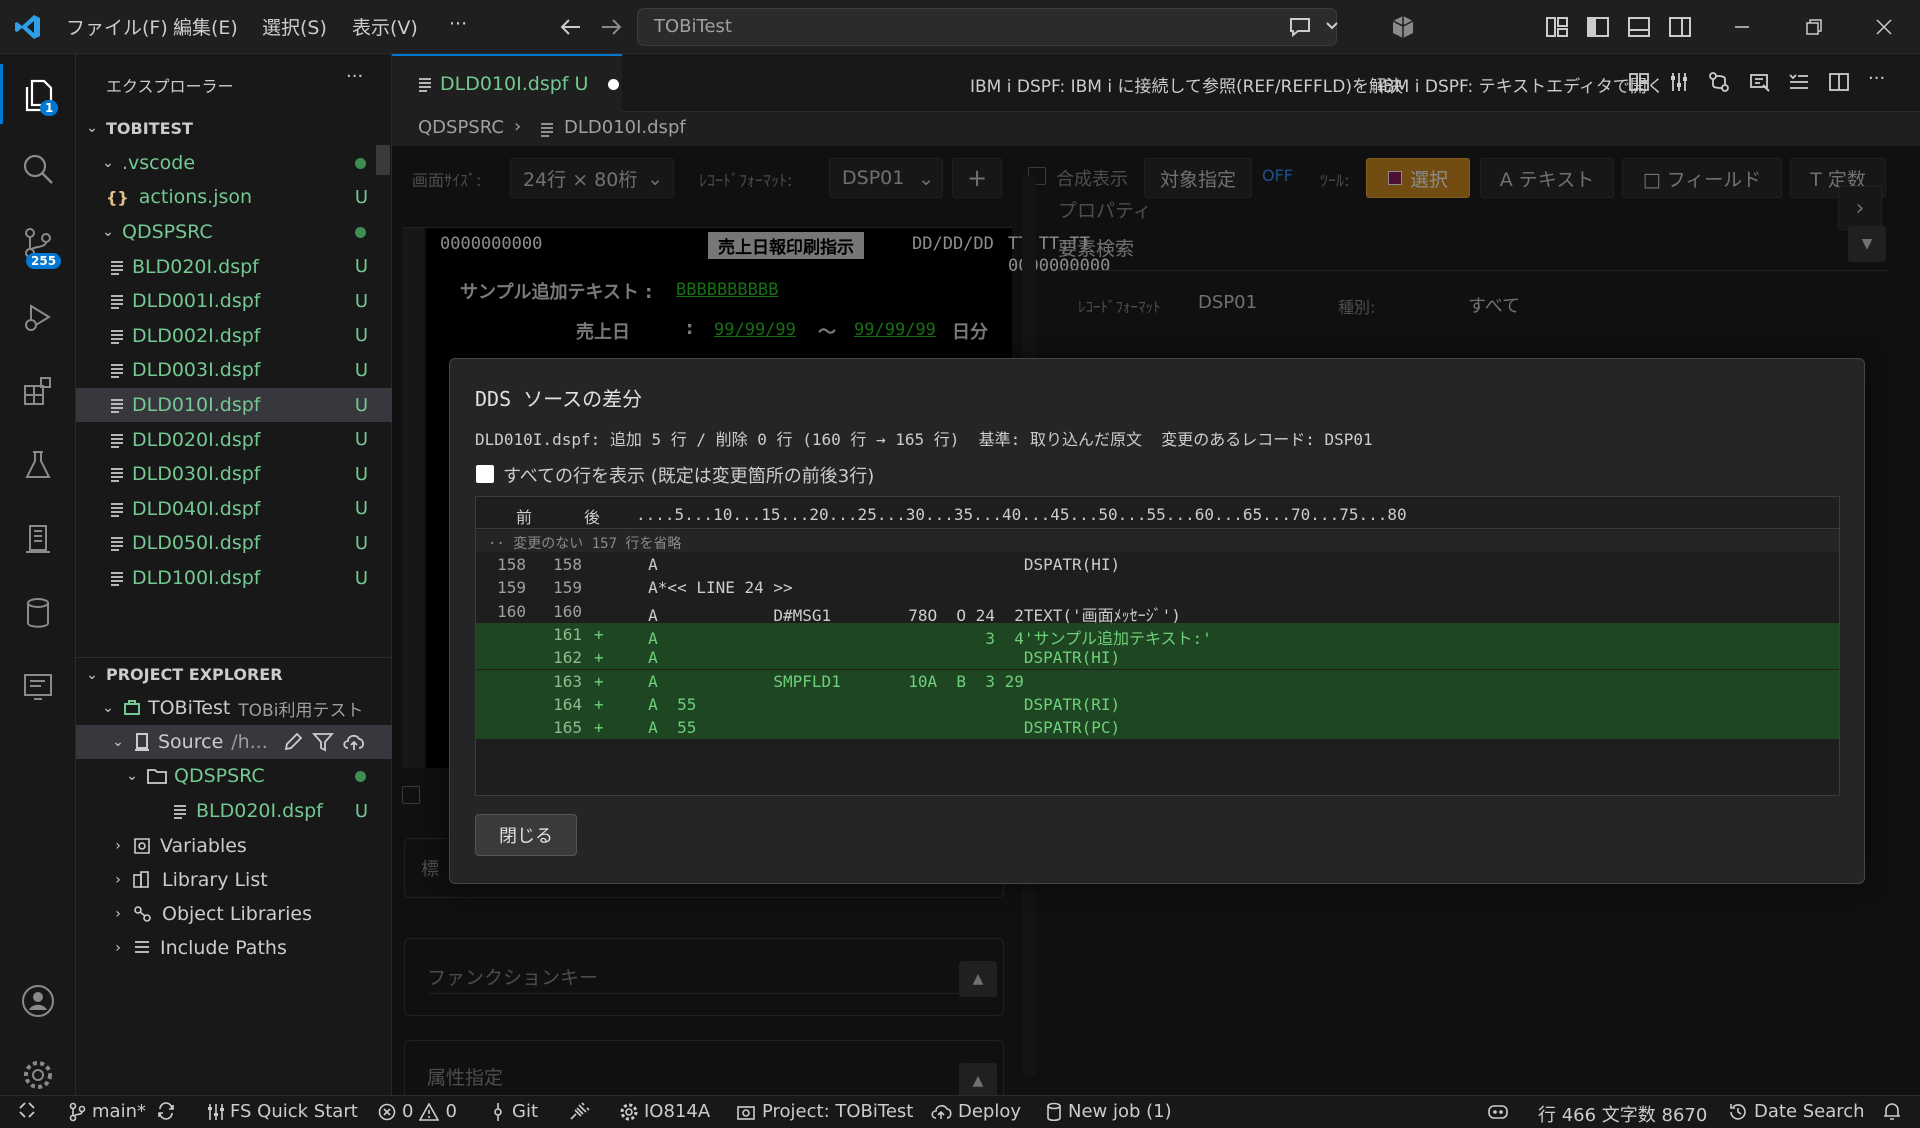  What do you see at coordinates (625, 127) in the screenshot?
I see `breadcrumb-file: DLD010I.dspf` at bounding box center [625, 127].